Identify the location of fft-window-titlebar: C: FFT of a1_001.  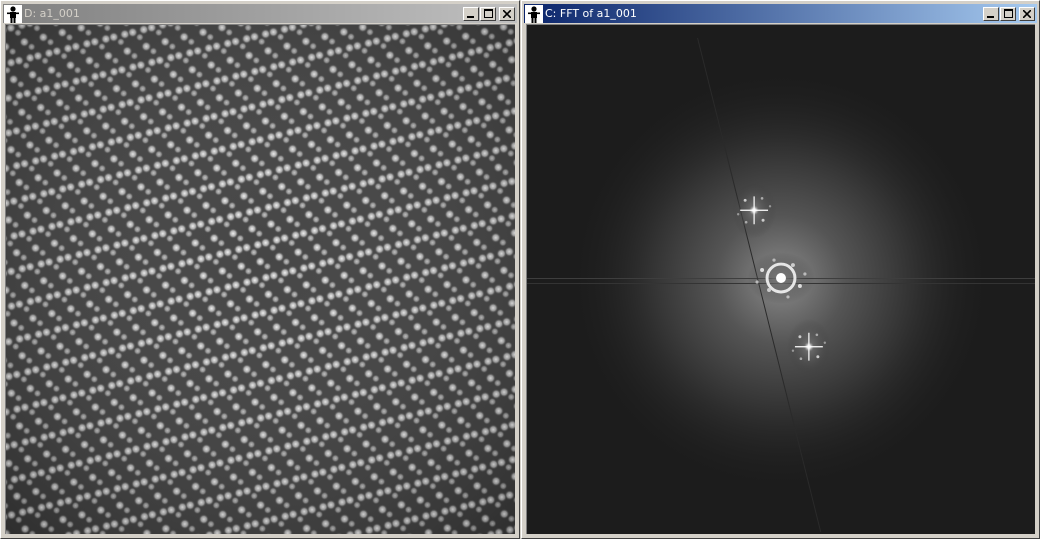
(780, 13).